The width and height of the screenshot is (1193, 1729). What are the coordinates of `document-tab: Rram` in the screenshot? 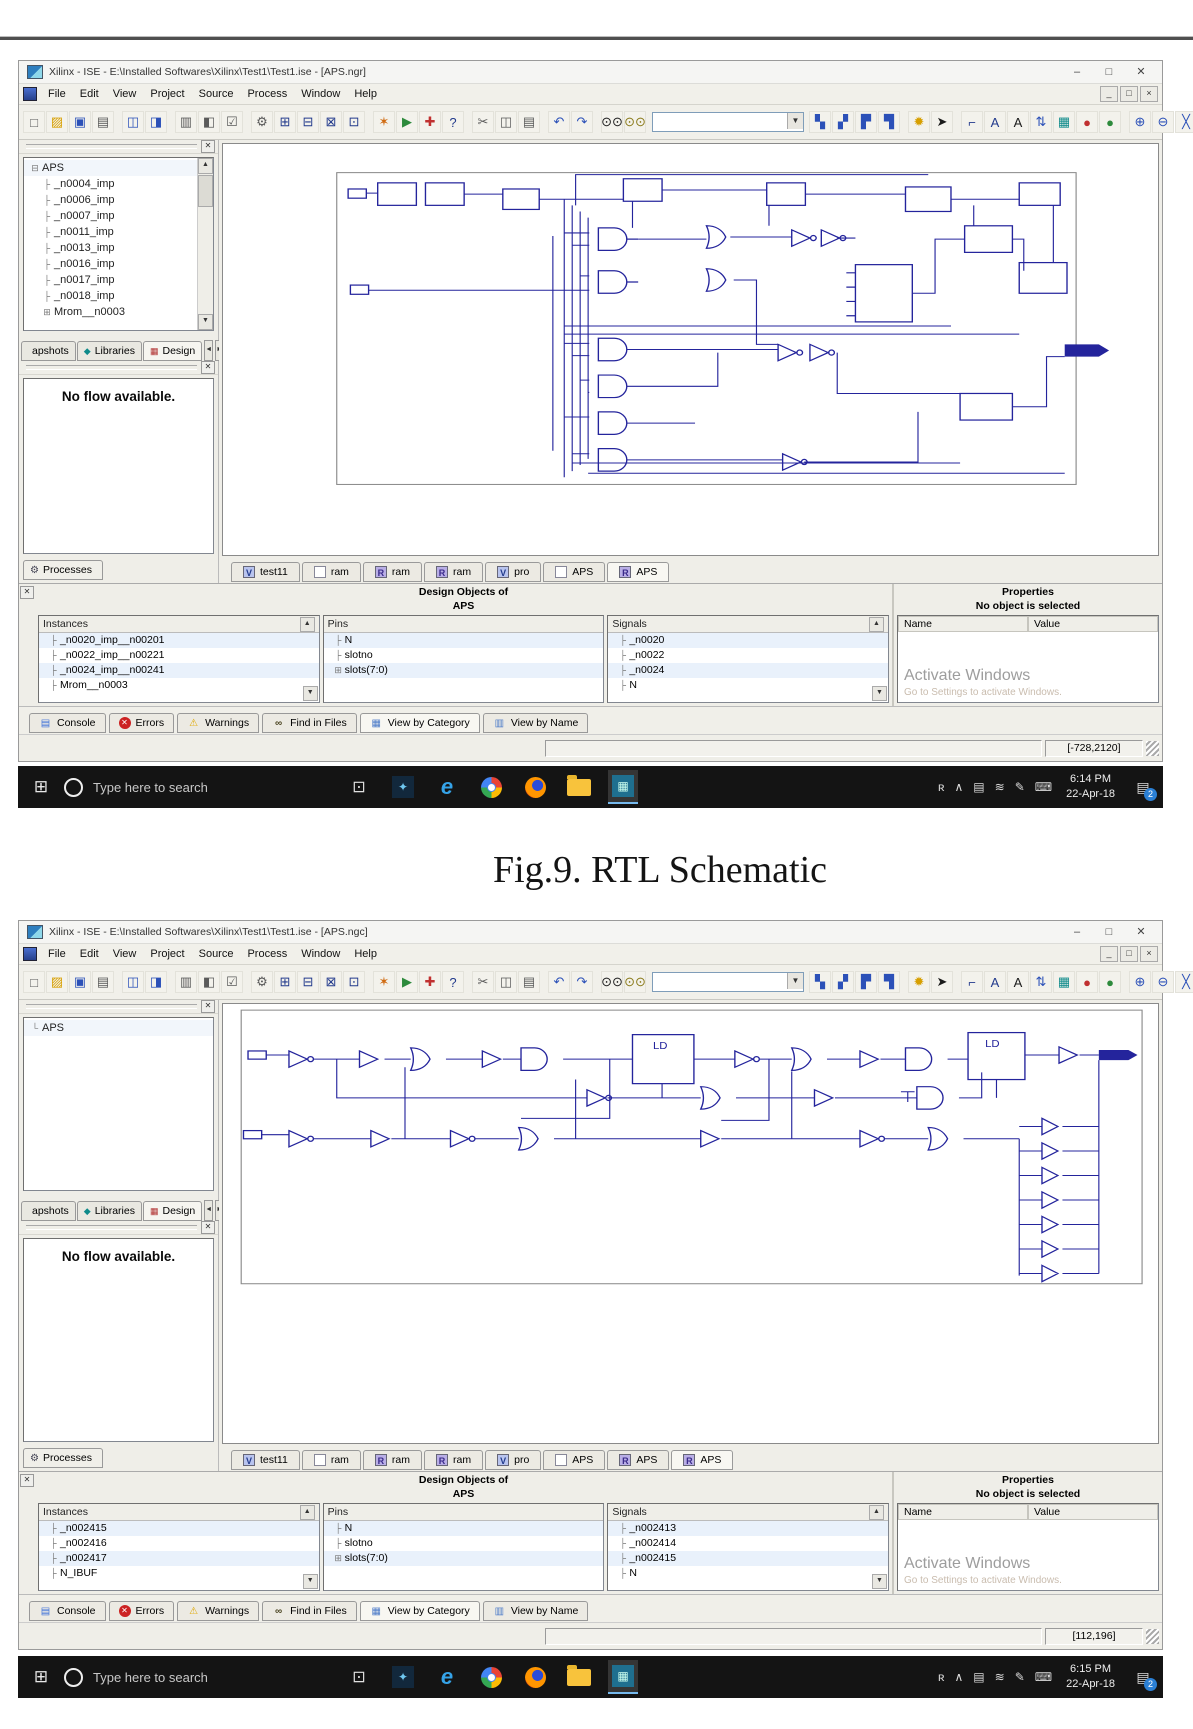 It's located at (454, 572).